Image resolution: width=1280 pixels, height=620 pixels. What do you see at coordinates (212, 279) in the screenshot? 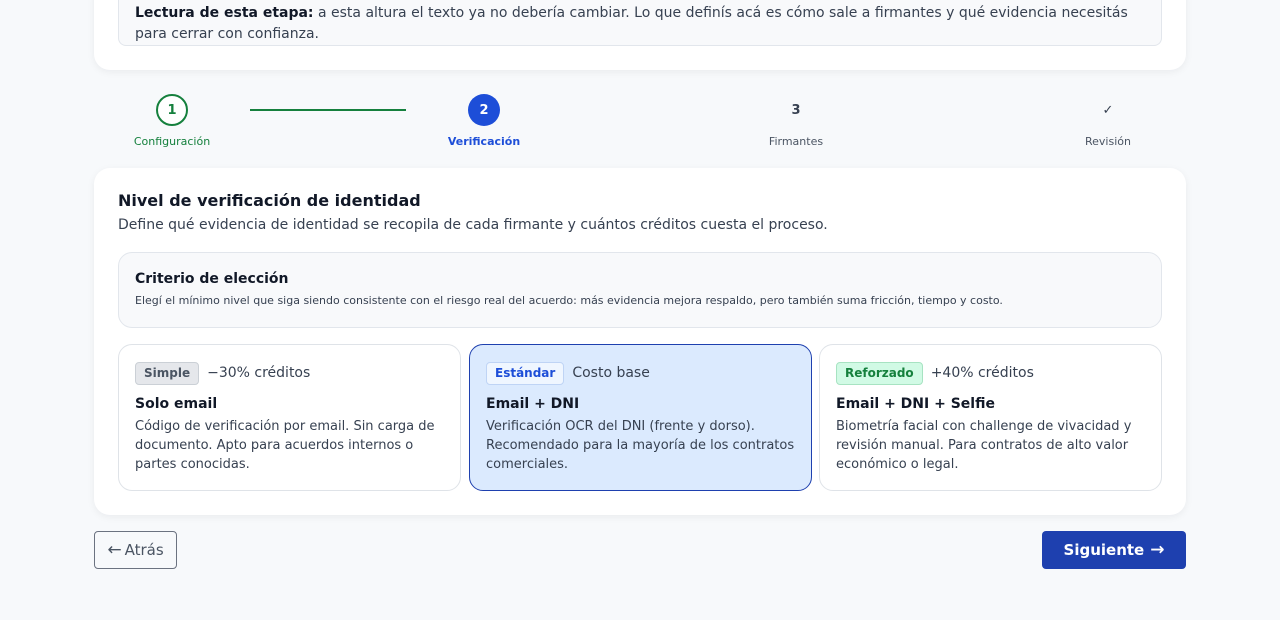
I see `criteria-title: Criterio de elección` at bounding box center [212, 279].